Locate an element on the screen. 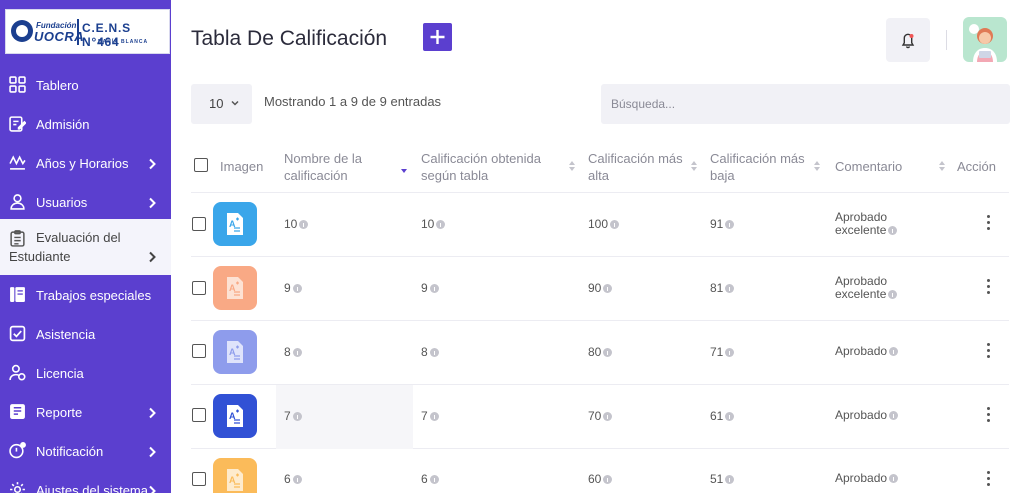 Image resolution: width=1024 pixels, height=493 pixels. sidebar-item-ajustes-sistema: Ajustes del sistema is located at coordinates (85, 485).